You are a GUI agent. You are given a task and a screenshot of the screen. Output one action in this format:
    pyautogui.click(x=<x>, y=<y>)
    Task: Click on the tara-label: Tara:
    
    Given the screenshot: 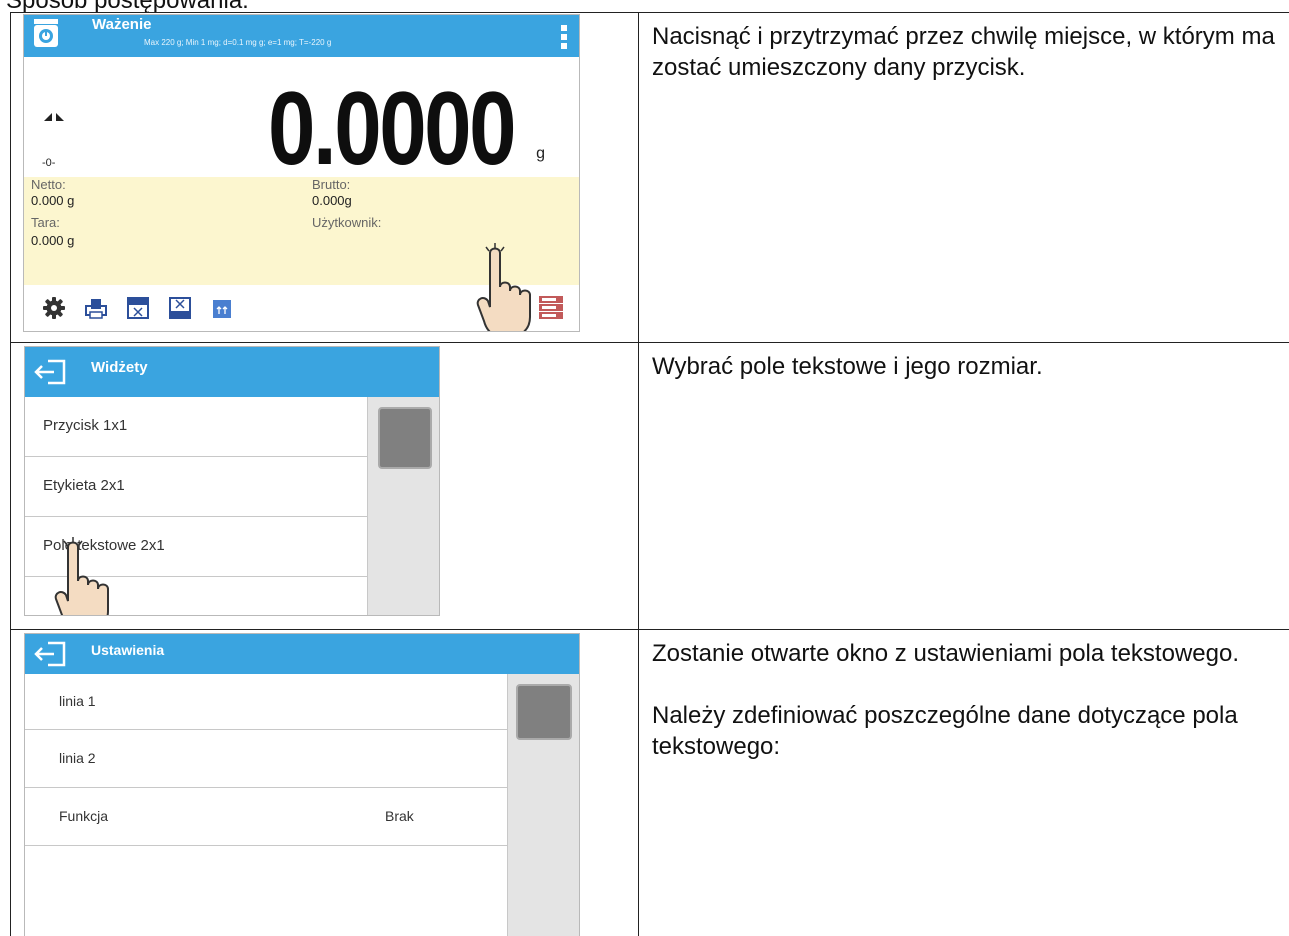 What is the action you would take?
    pyautogui.click(x=45, y=222)
    